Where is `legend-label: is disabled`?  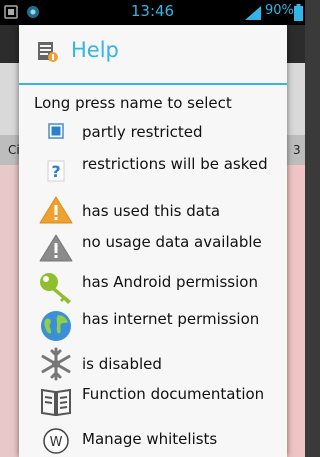 legend-label: is disabled is located at coordinates (122, 364).